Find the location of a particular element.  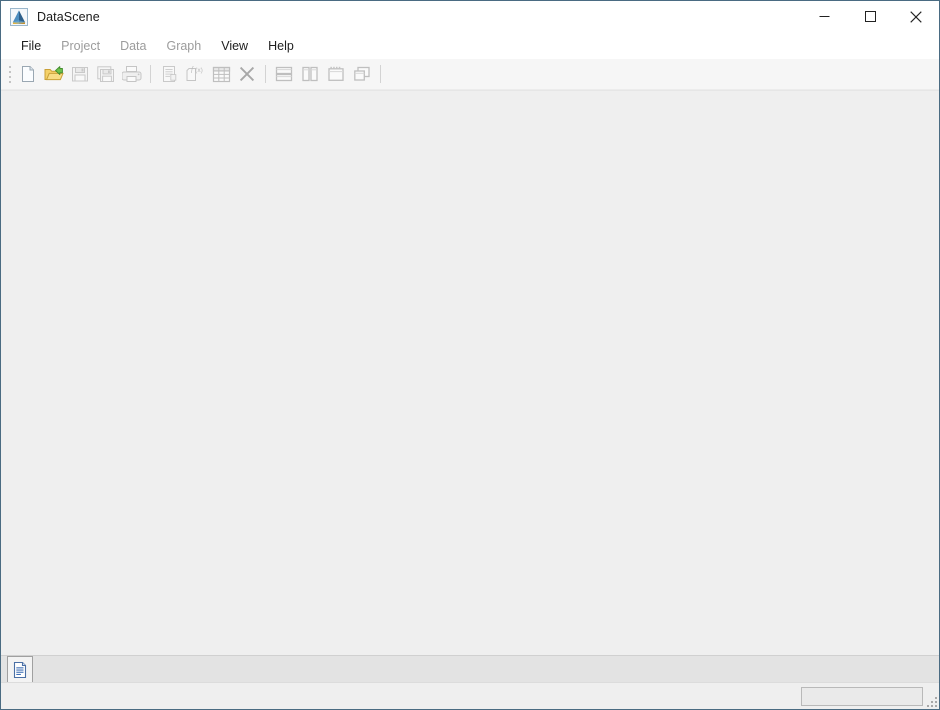

cascade-windows-icon is located at coordinates (336, 73).